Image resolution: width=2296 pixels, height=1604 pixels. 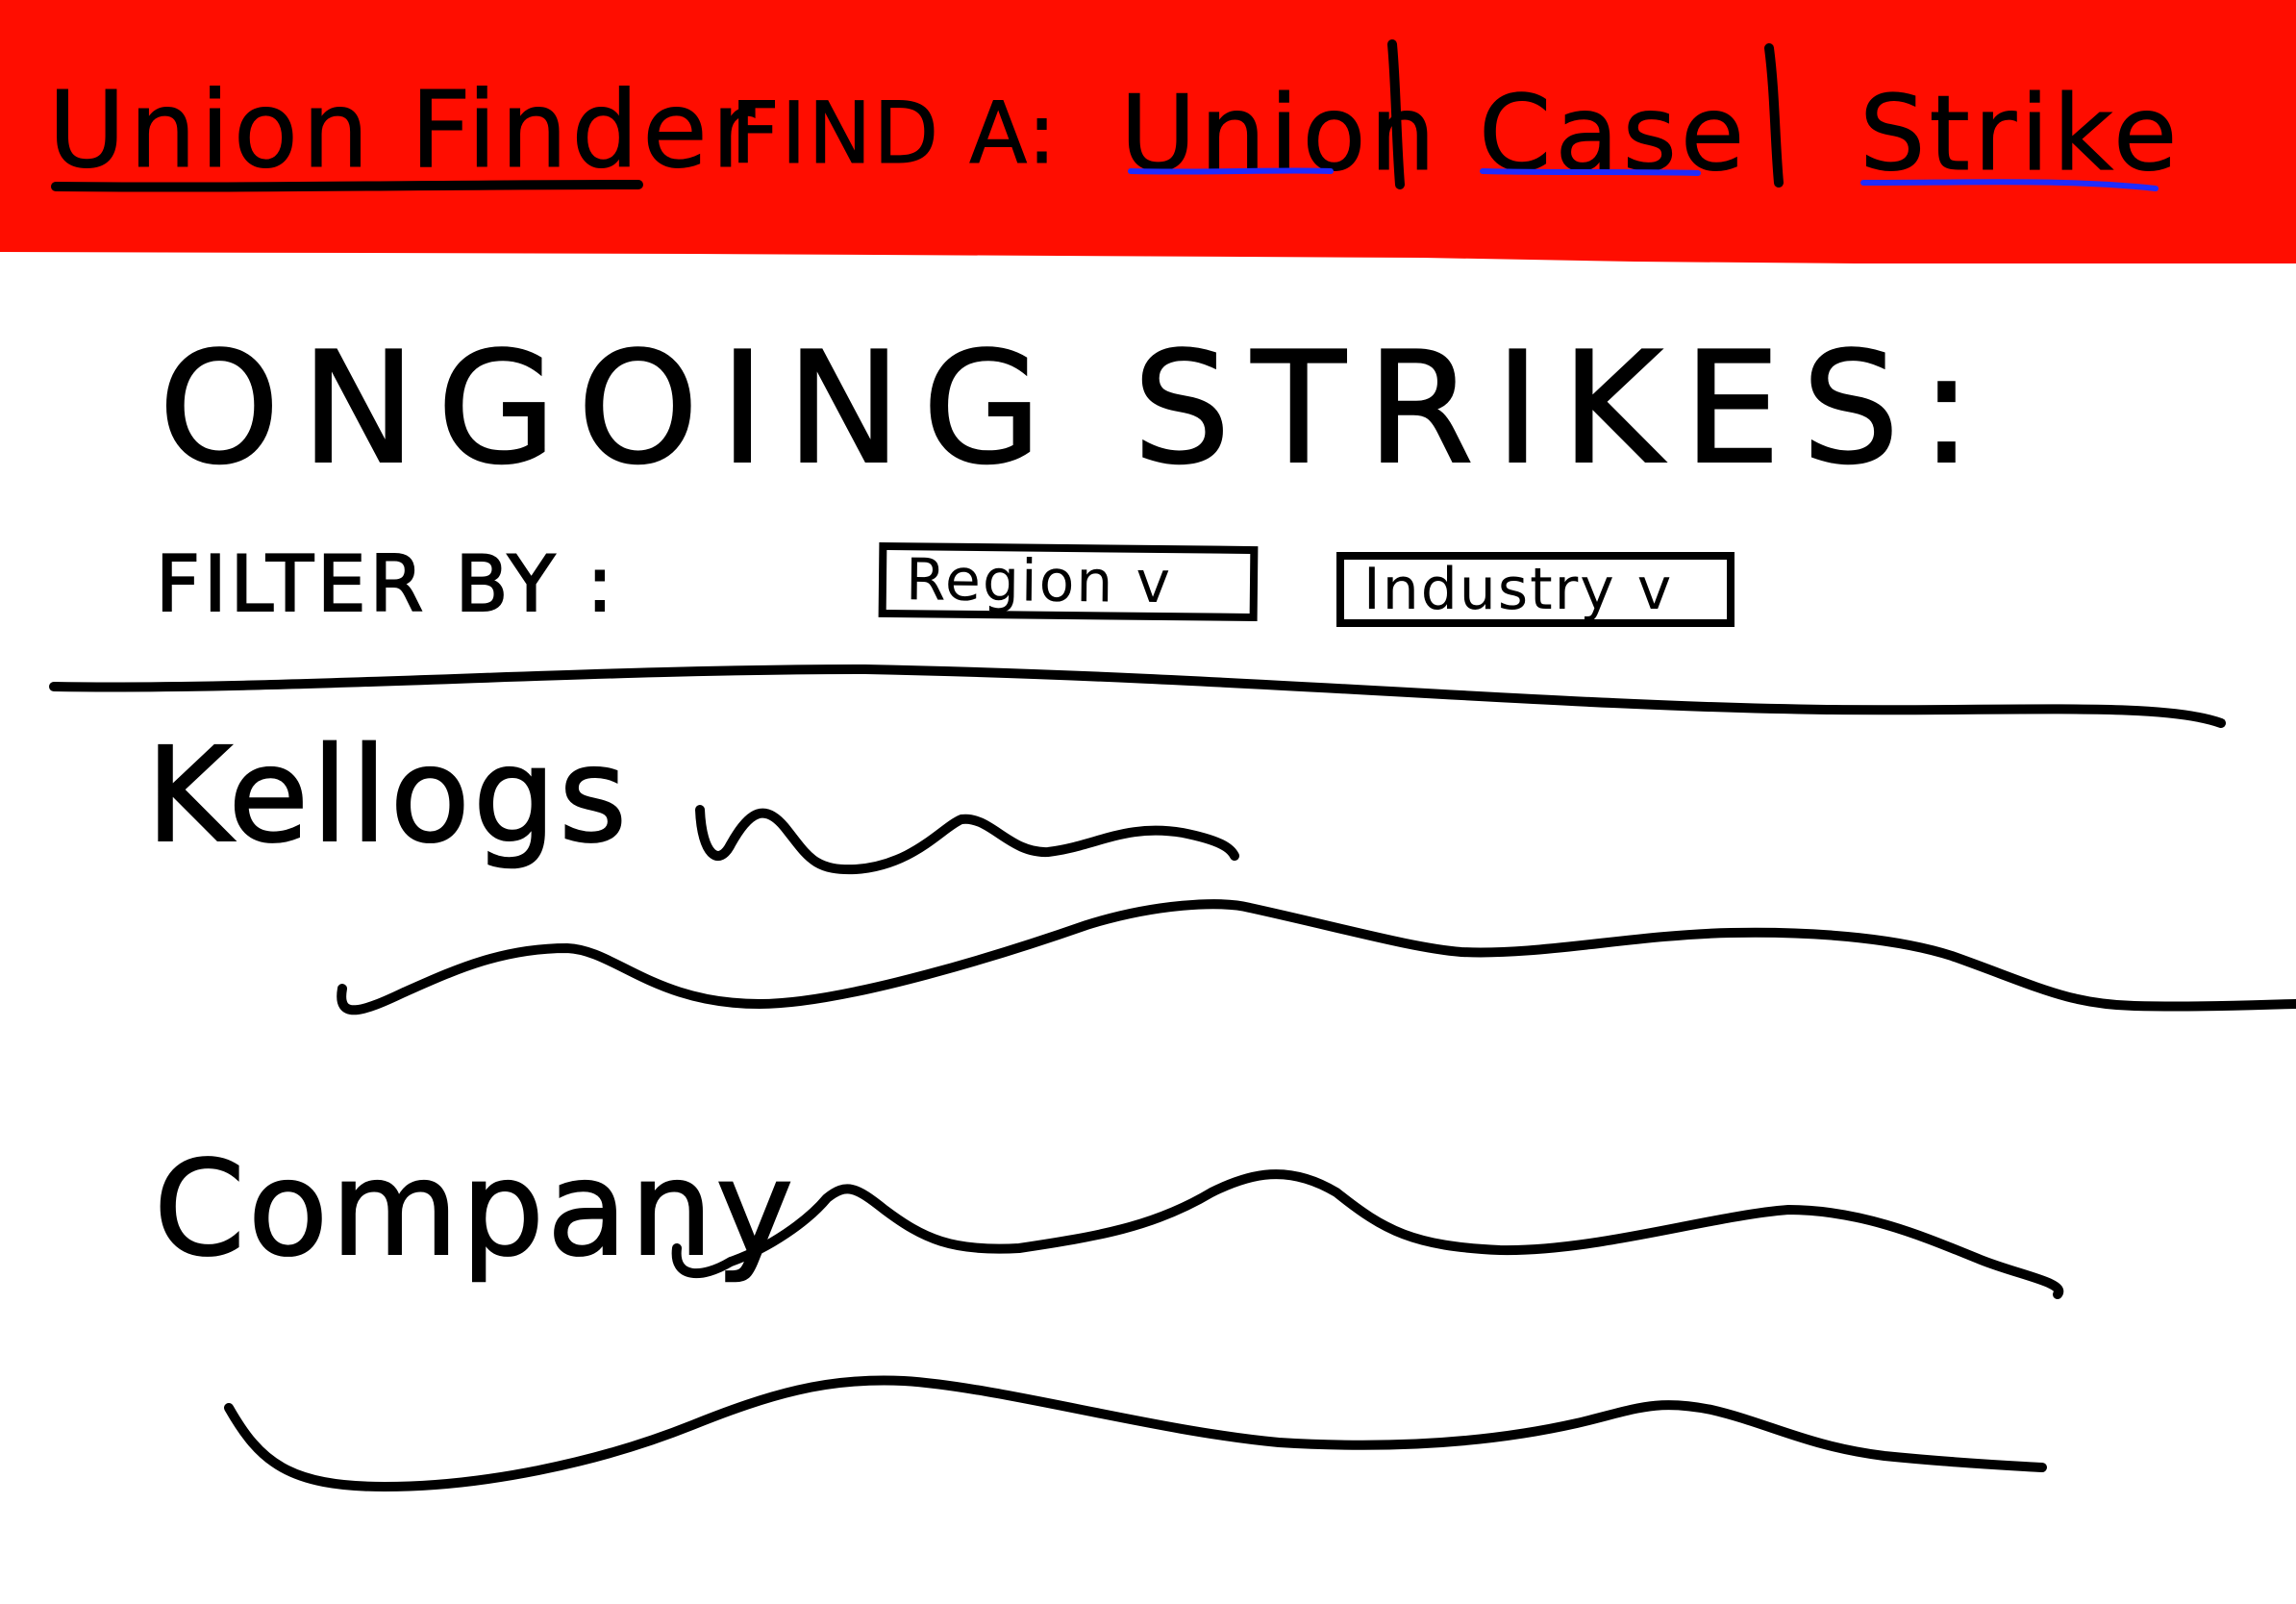 What do you see at coordinates (2020, 134) in the screenshot?
I see `nav-link-strike: Strike` at bounding box center [2020, 134].